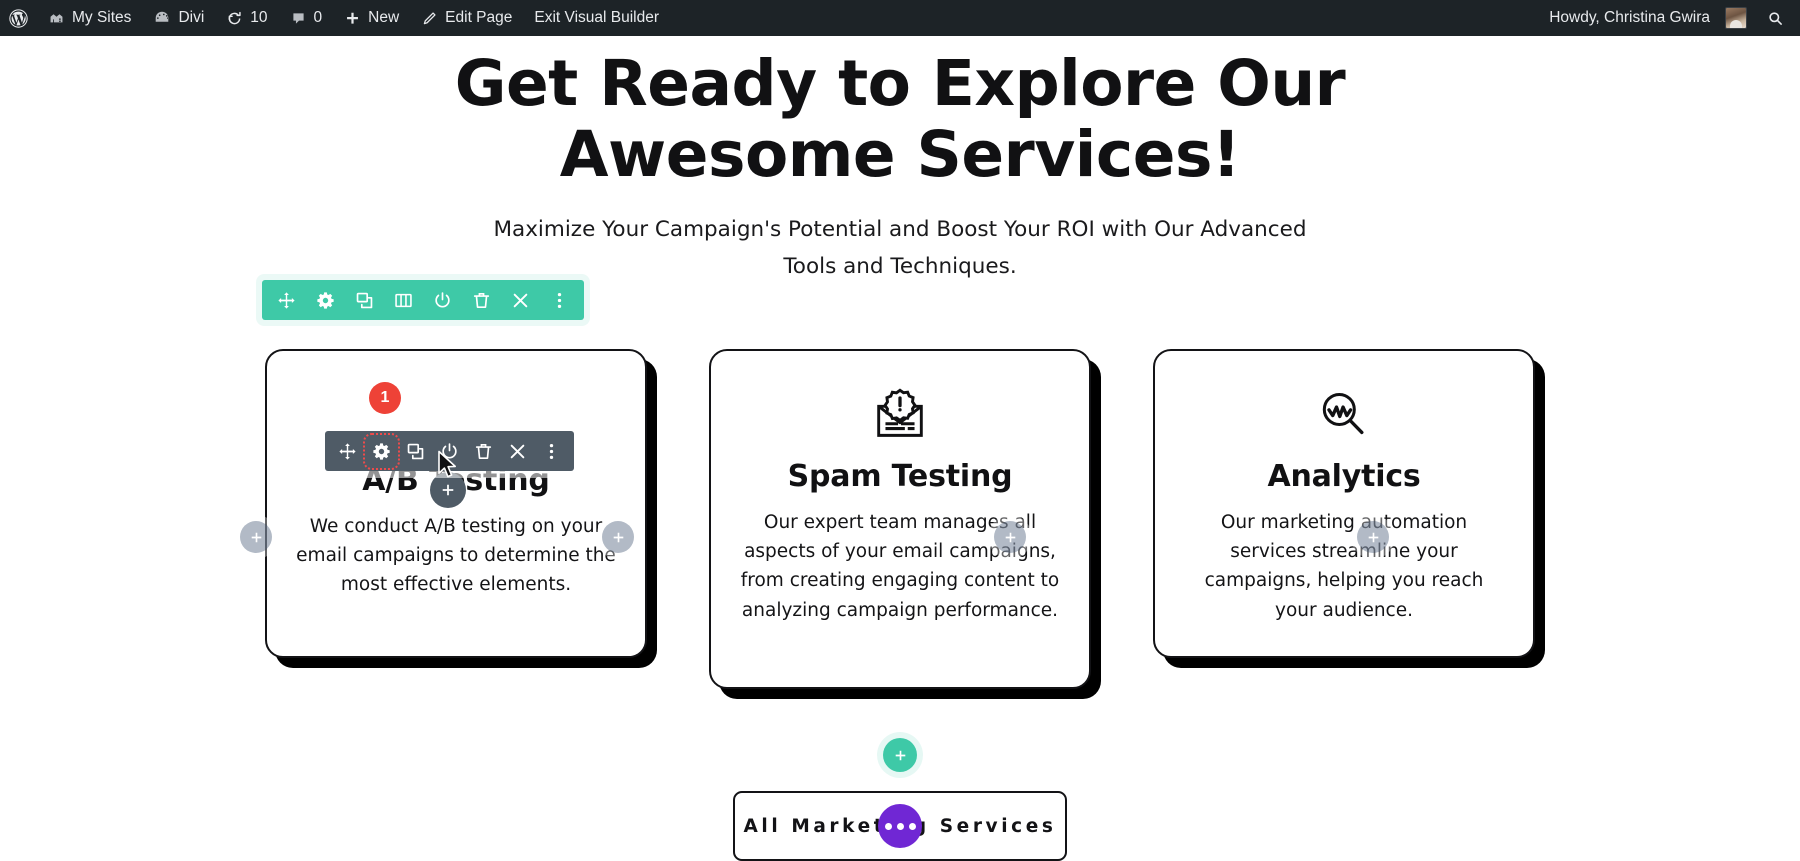 The height and width of the screenshot is (861, 1800). What do you see at coordinates (429, 18) in the screenshot?
I see `edit-page-icon` at bounding box center [429, 18].